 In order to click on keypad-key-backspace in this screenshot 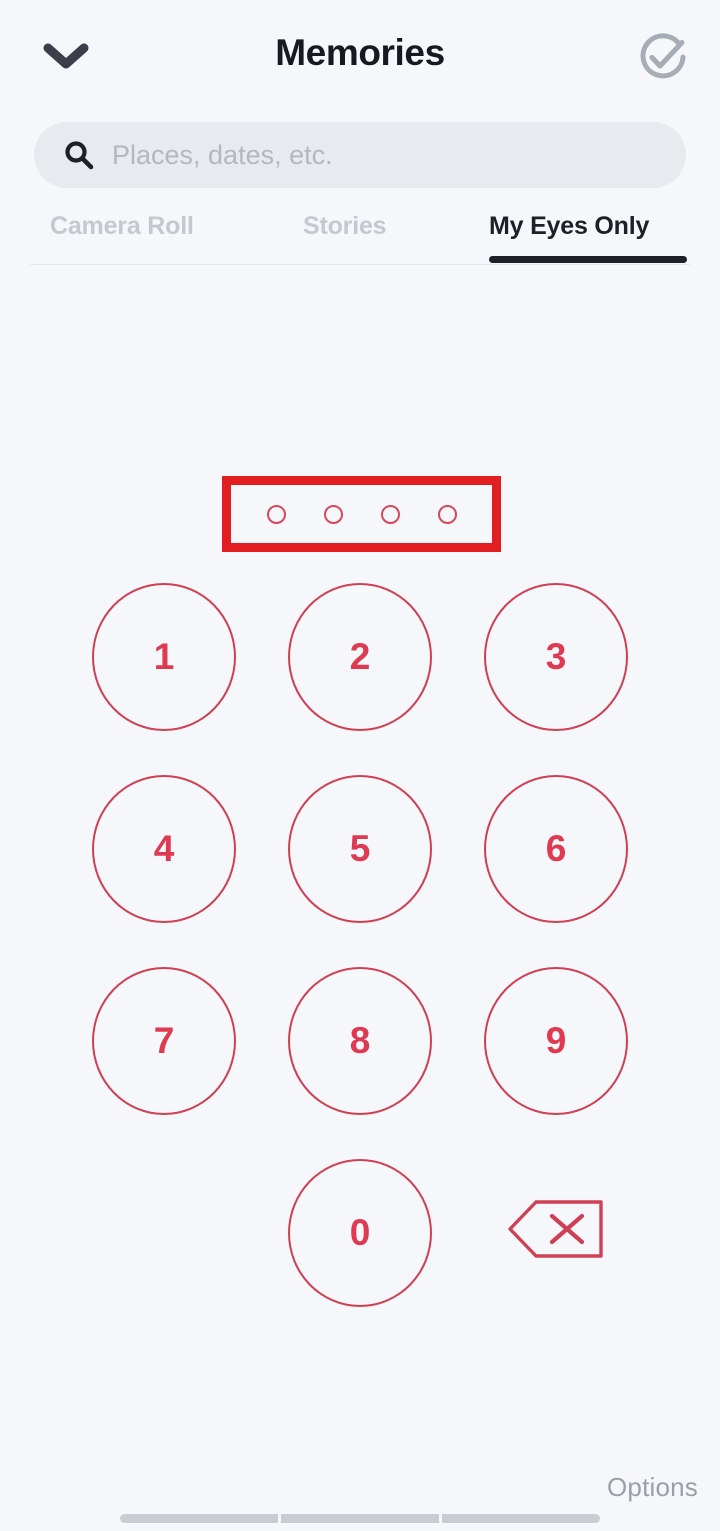, I will do `click(556, 1233)`.